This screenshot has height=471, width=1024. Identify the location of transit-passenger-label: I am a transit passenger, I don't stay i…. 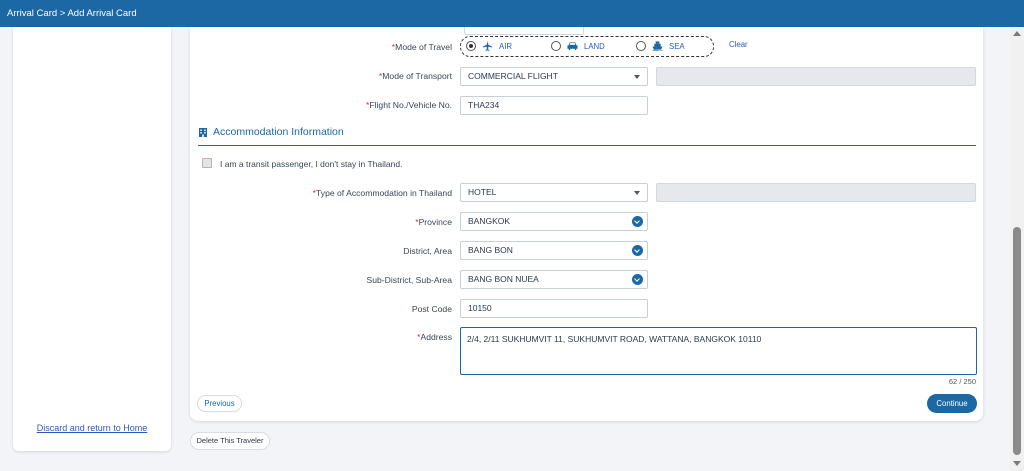
(311, 164).